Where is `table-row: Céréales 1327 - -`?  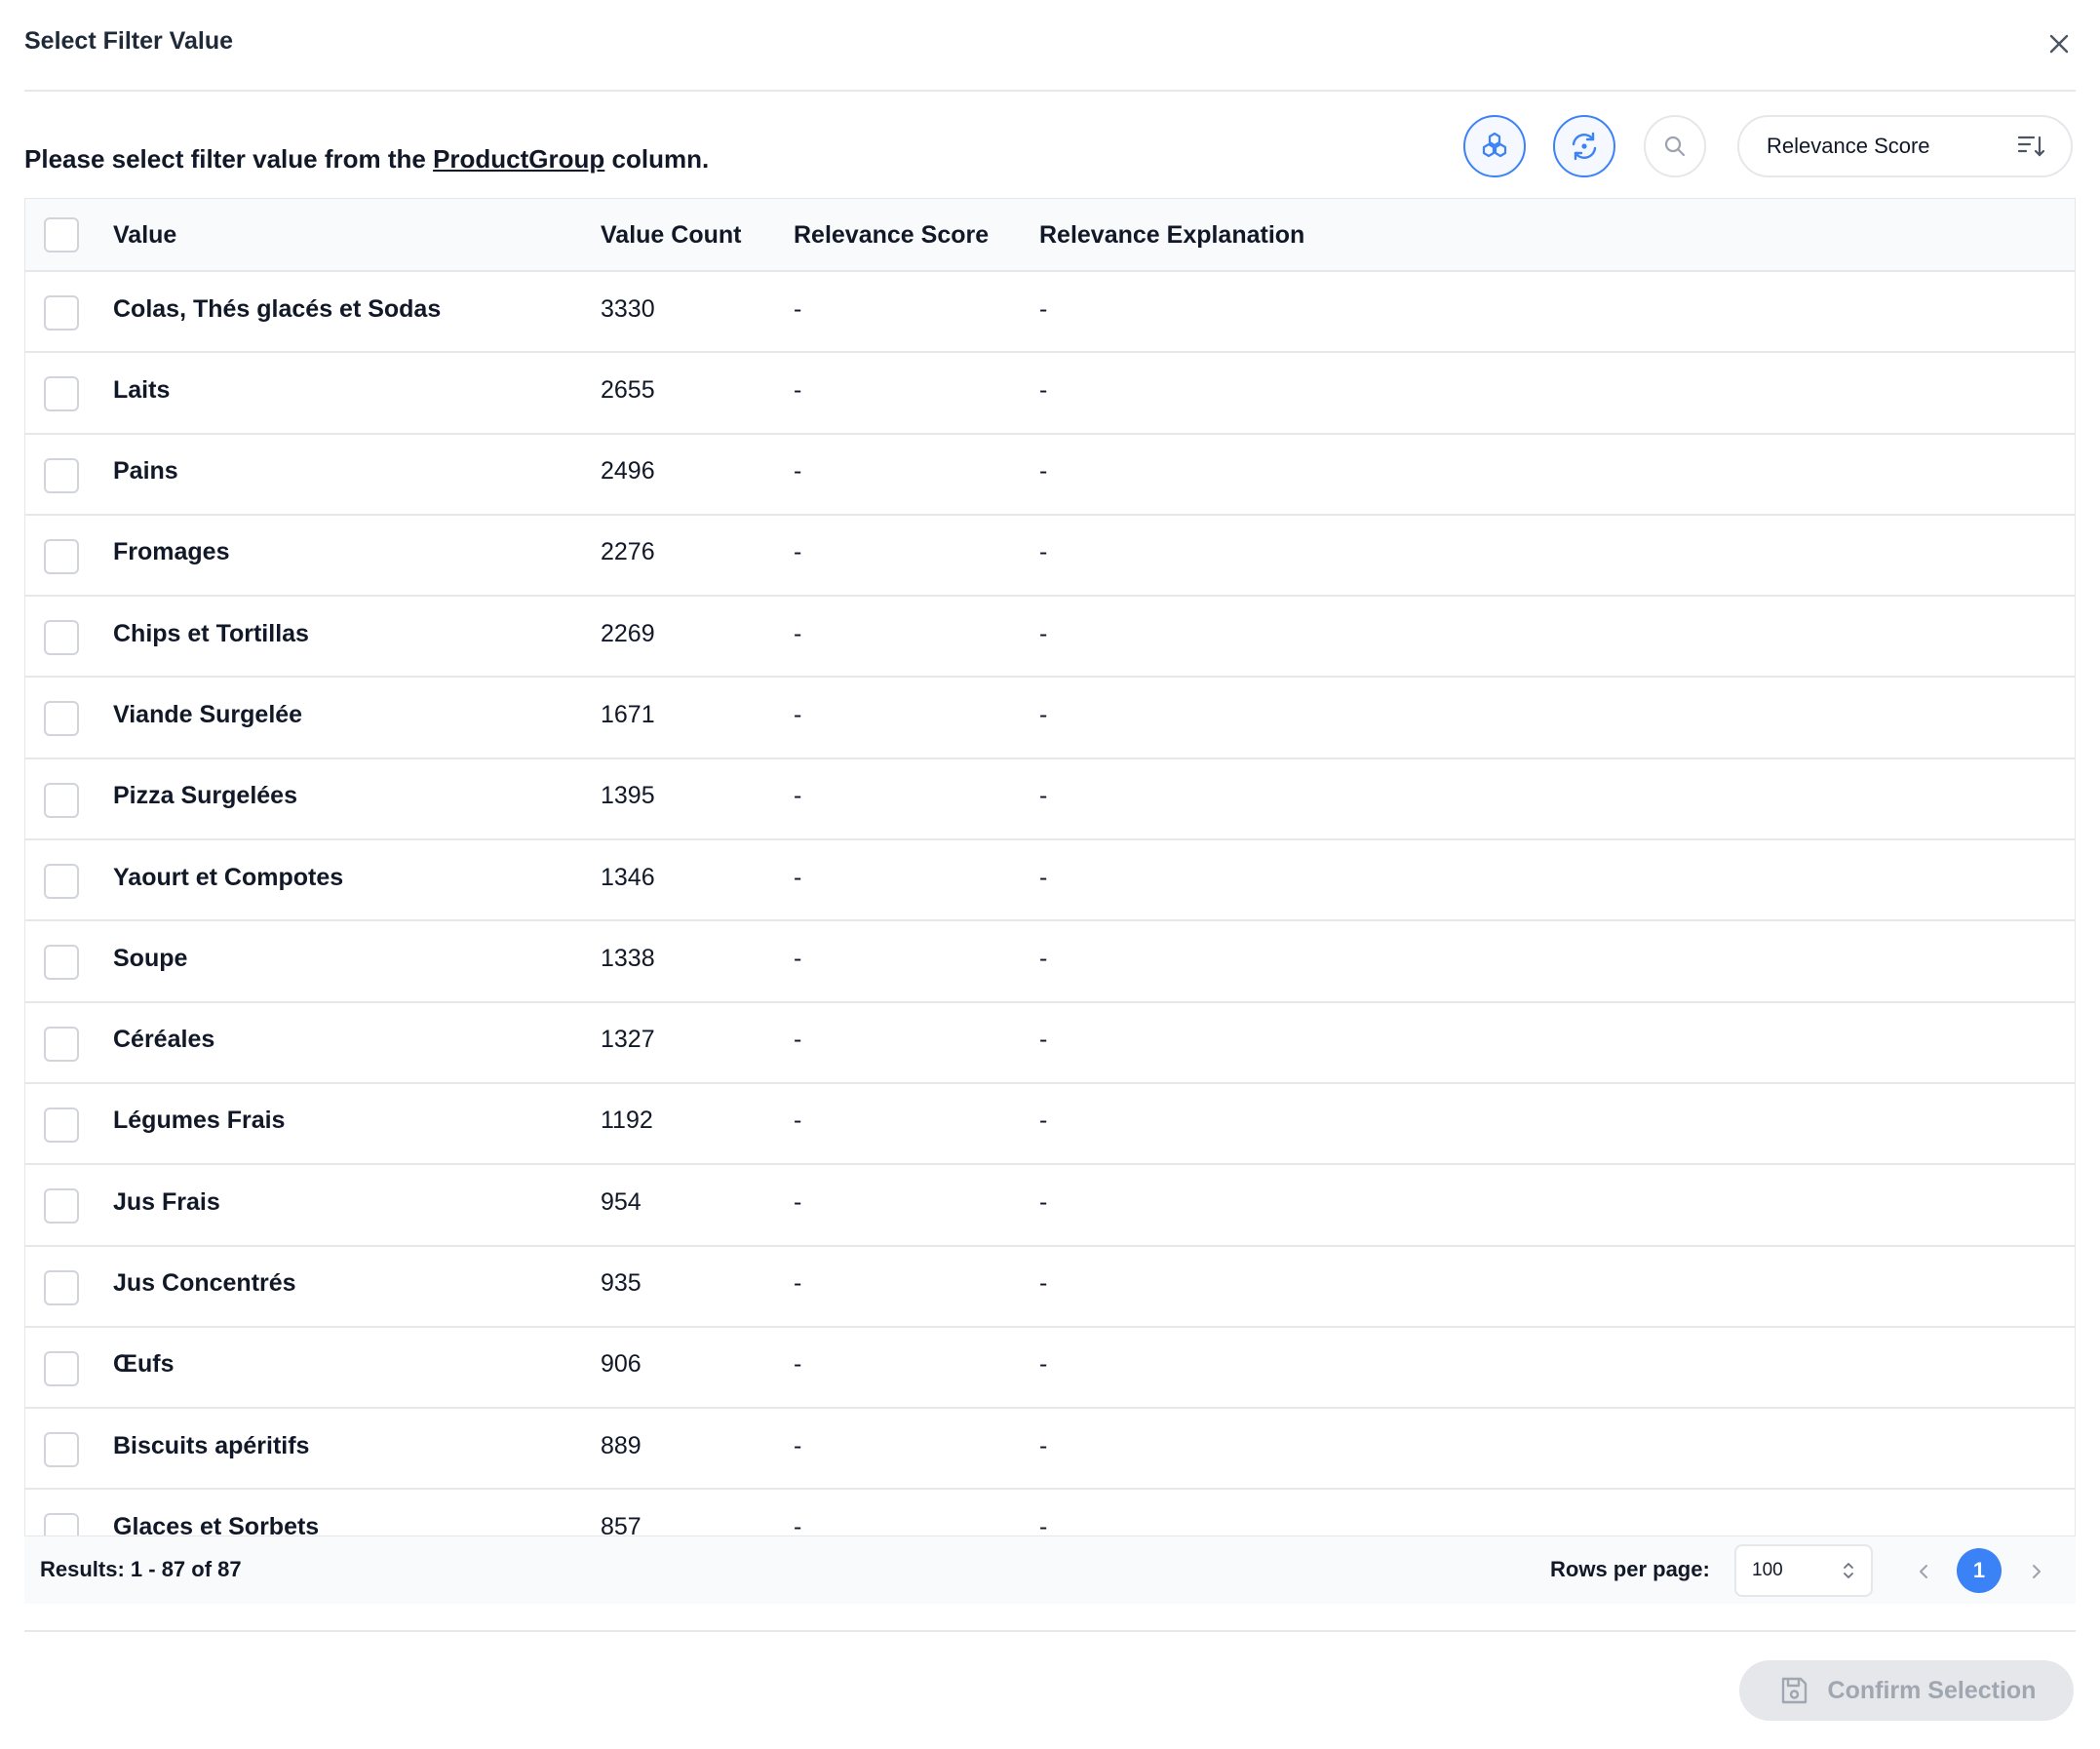
table-row: Céréales 1327 - - is located at coordinates (1050, 1043).